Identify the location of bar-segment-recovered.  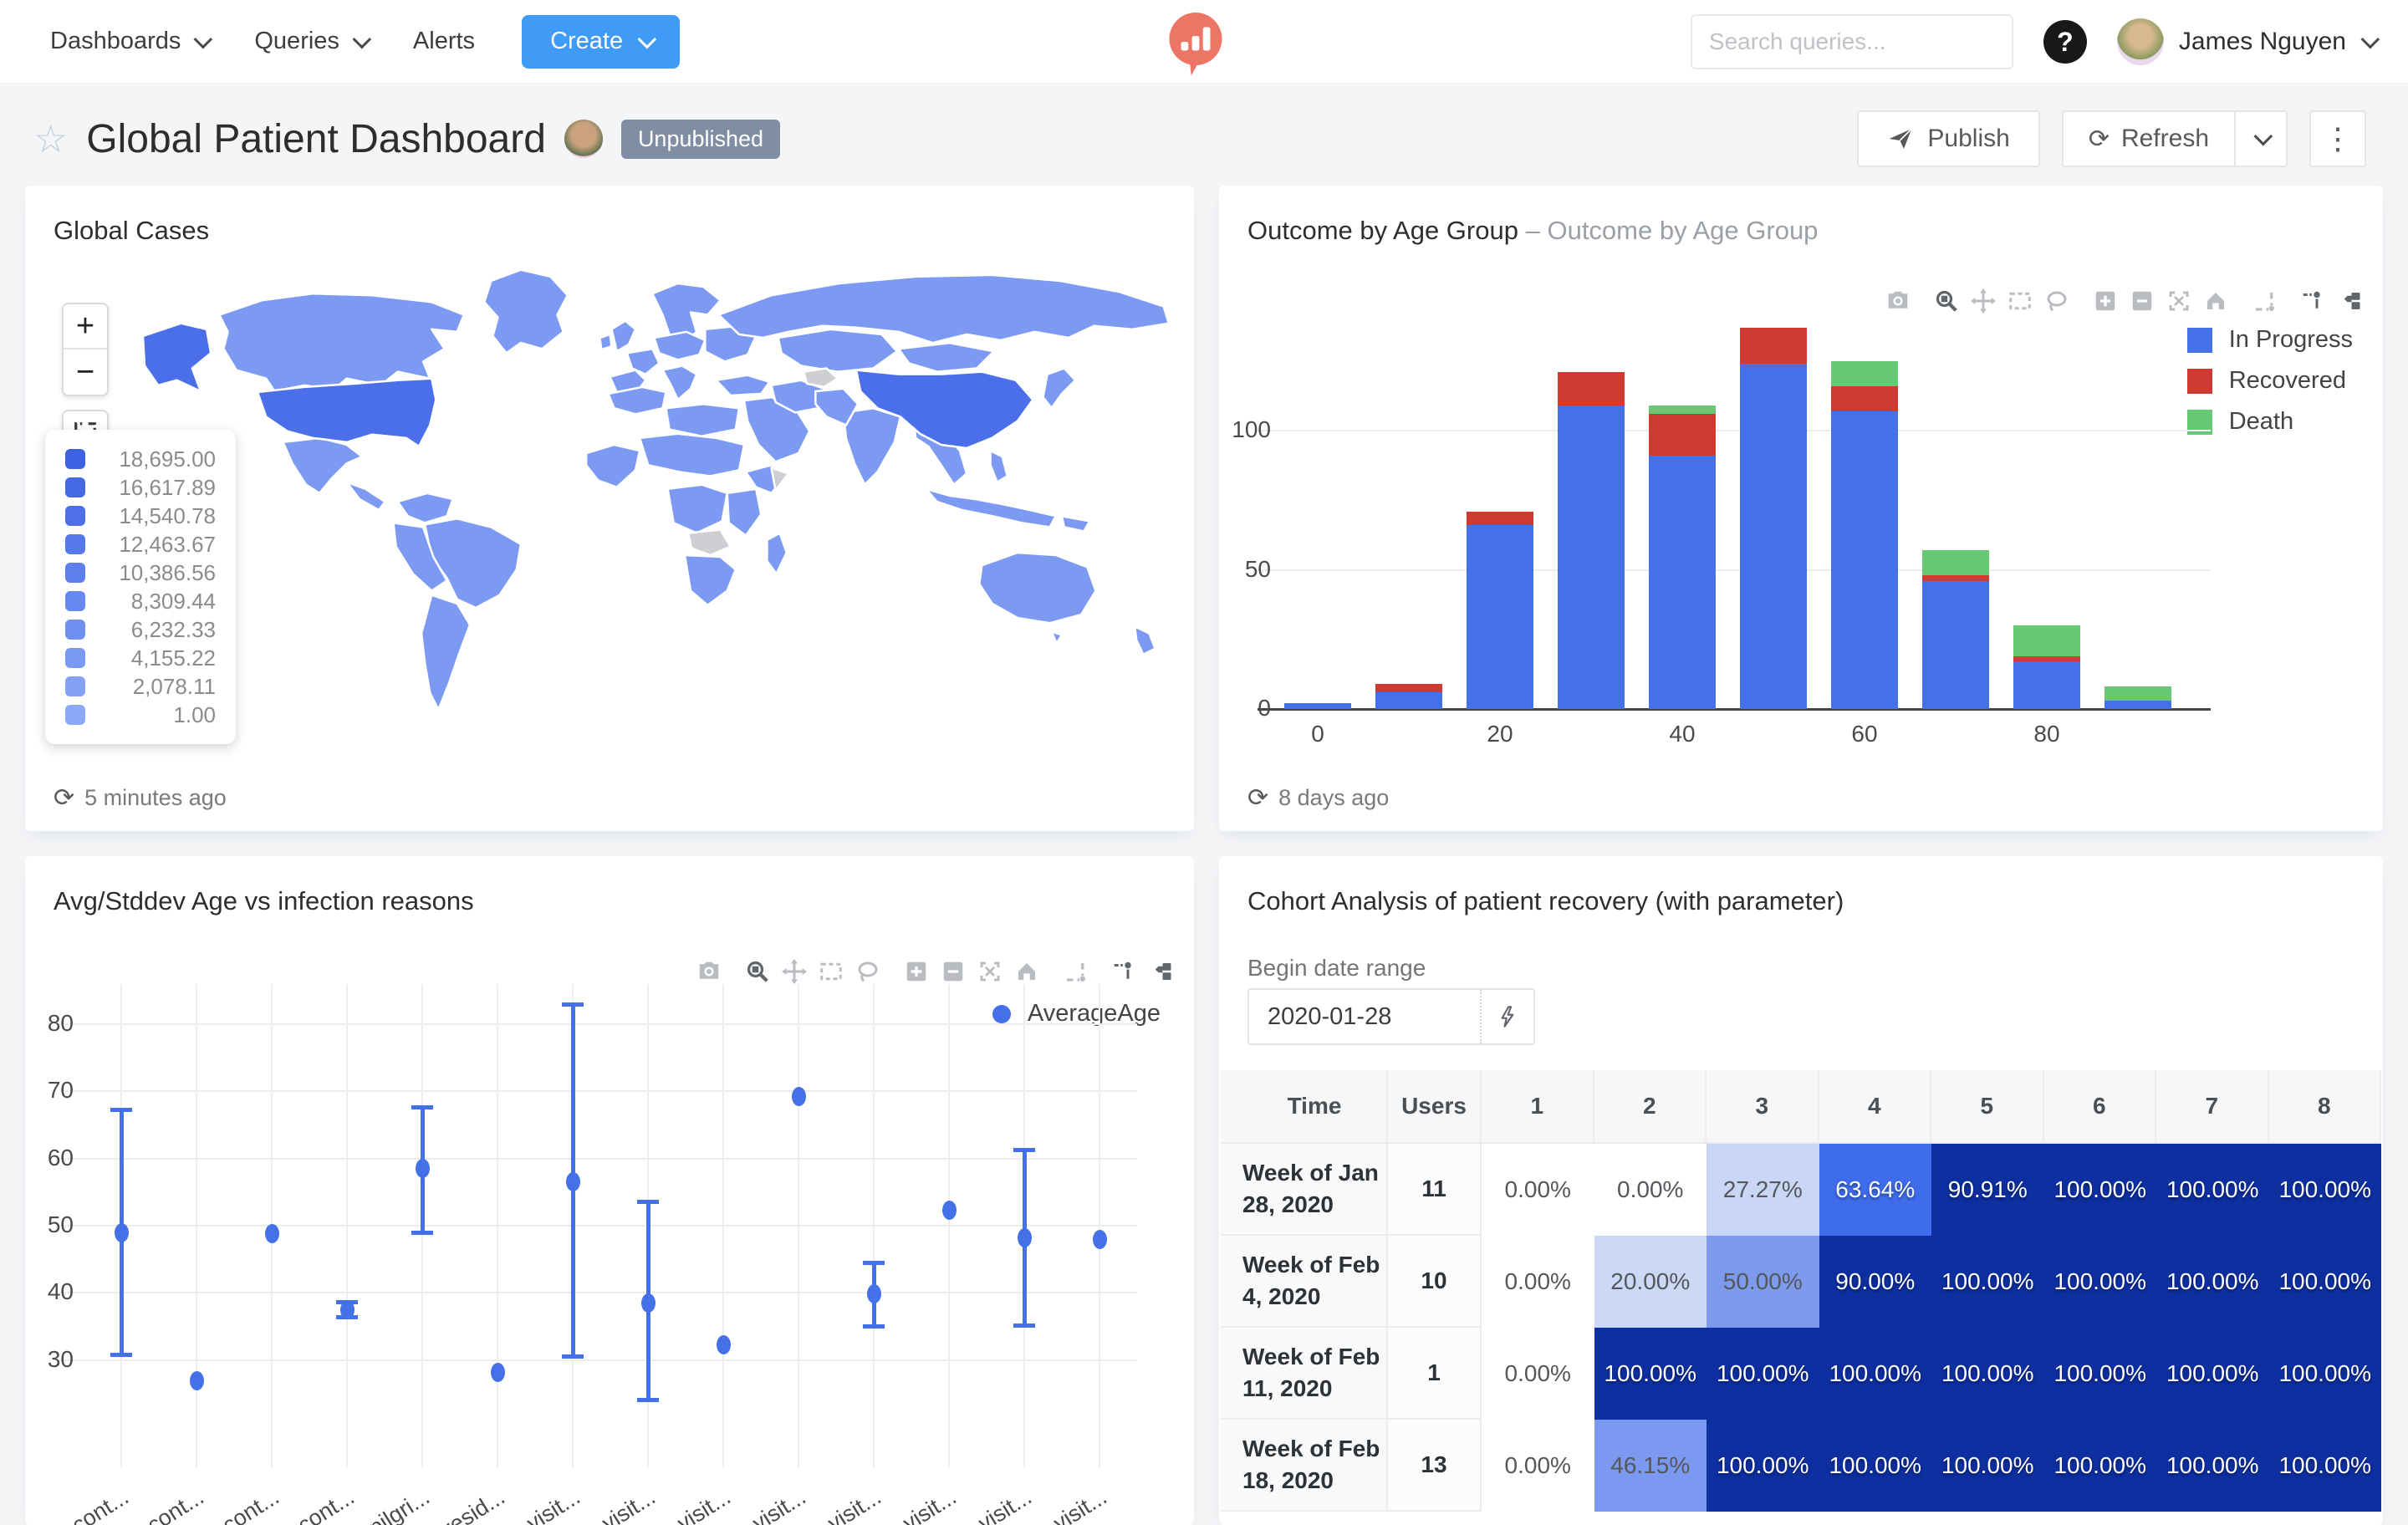
(2047, 658).